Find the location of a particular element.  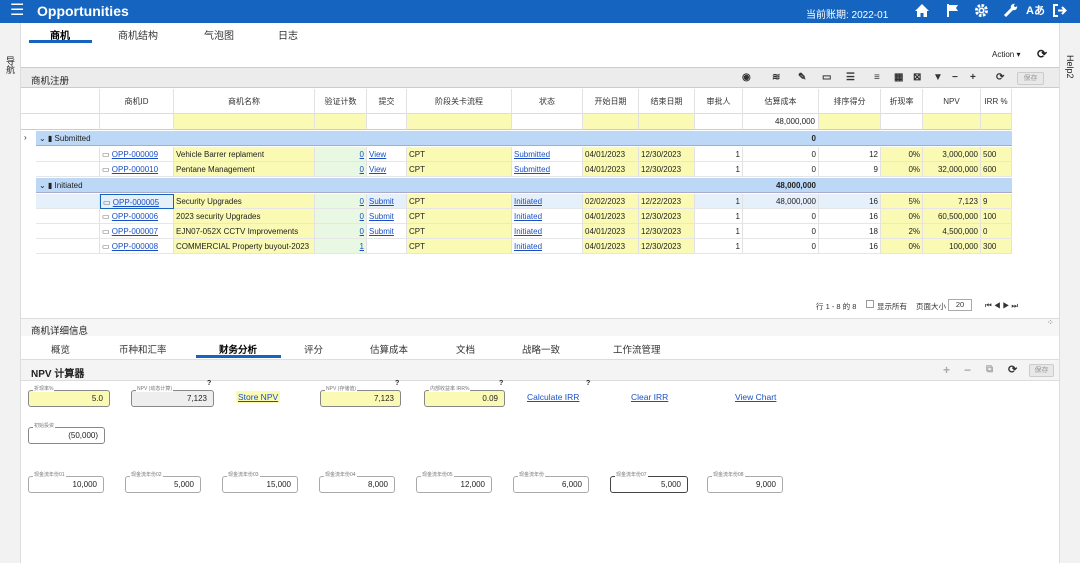

filter-irr is located at coordinates (996, 122).